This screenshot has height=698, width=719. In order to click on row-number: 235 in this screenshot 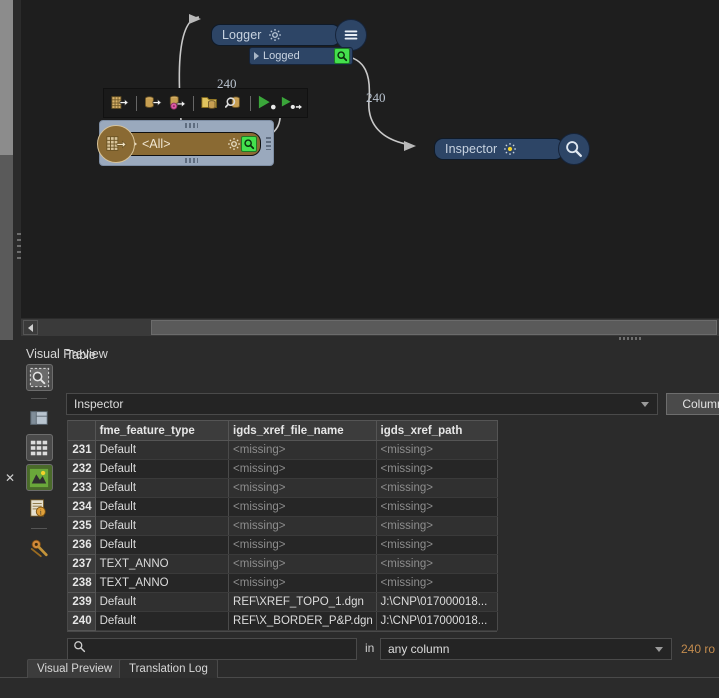, I will do `click(82, 526)`.